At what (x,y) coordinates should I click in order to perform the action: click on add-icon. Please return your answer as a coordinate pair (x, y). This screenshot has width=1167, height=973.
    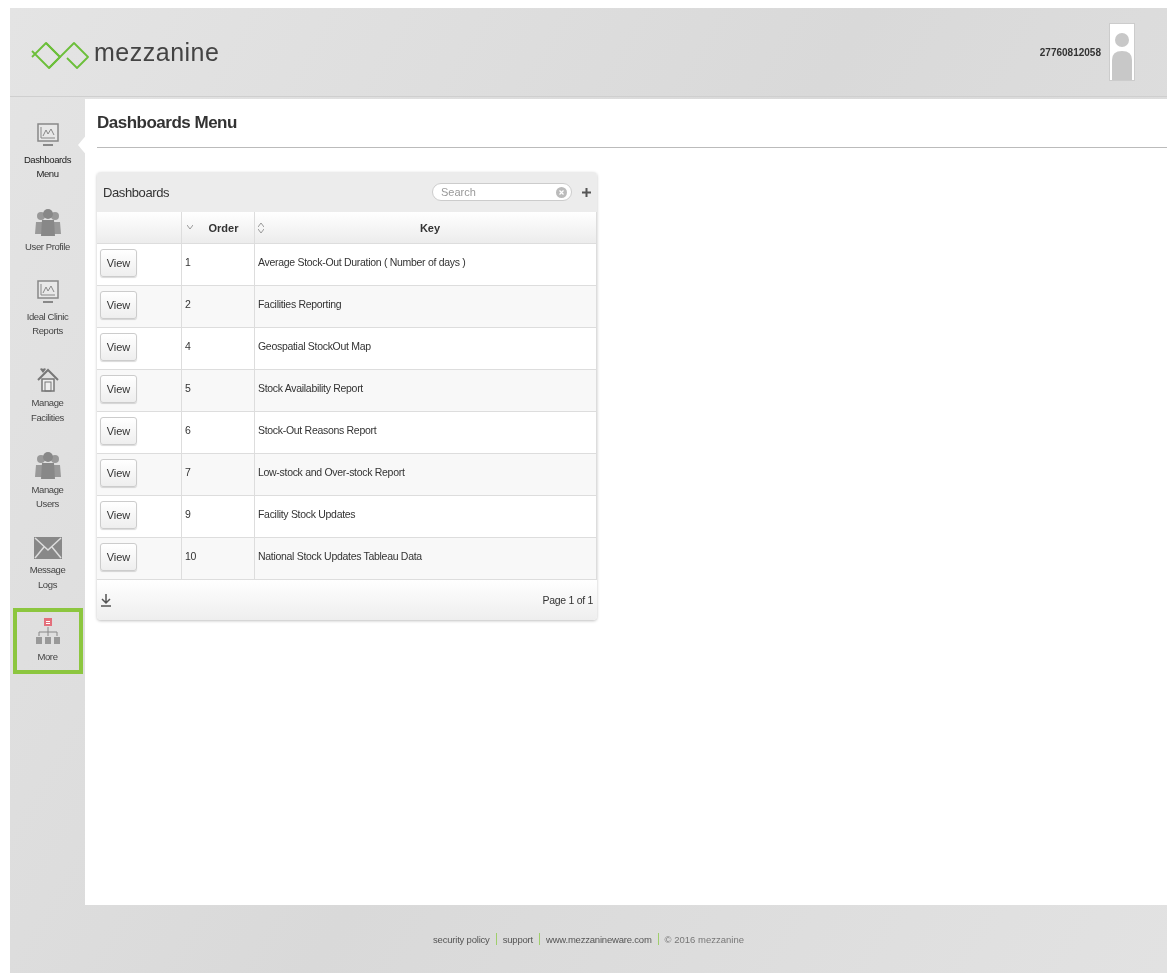
    Looking at the image, I should click on (586, 192).